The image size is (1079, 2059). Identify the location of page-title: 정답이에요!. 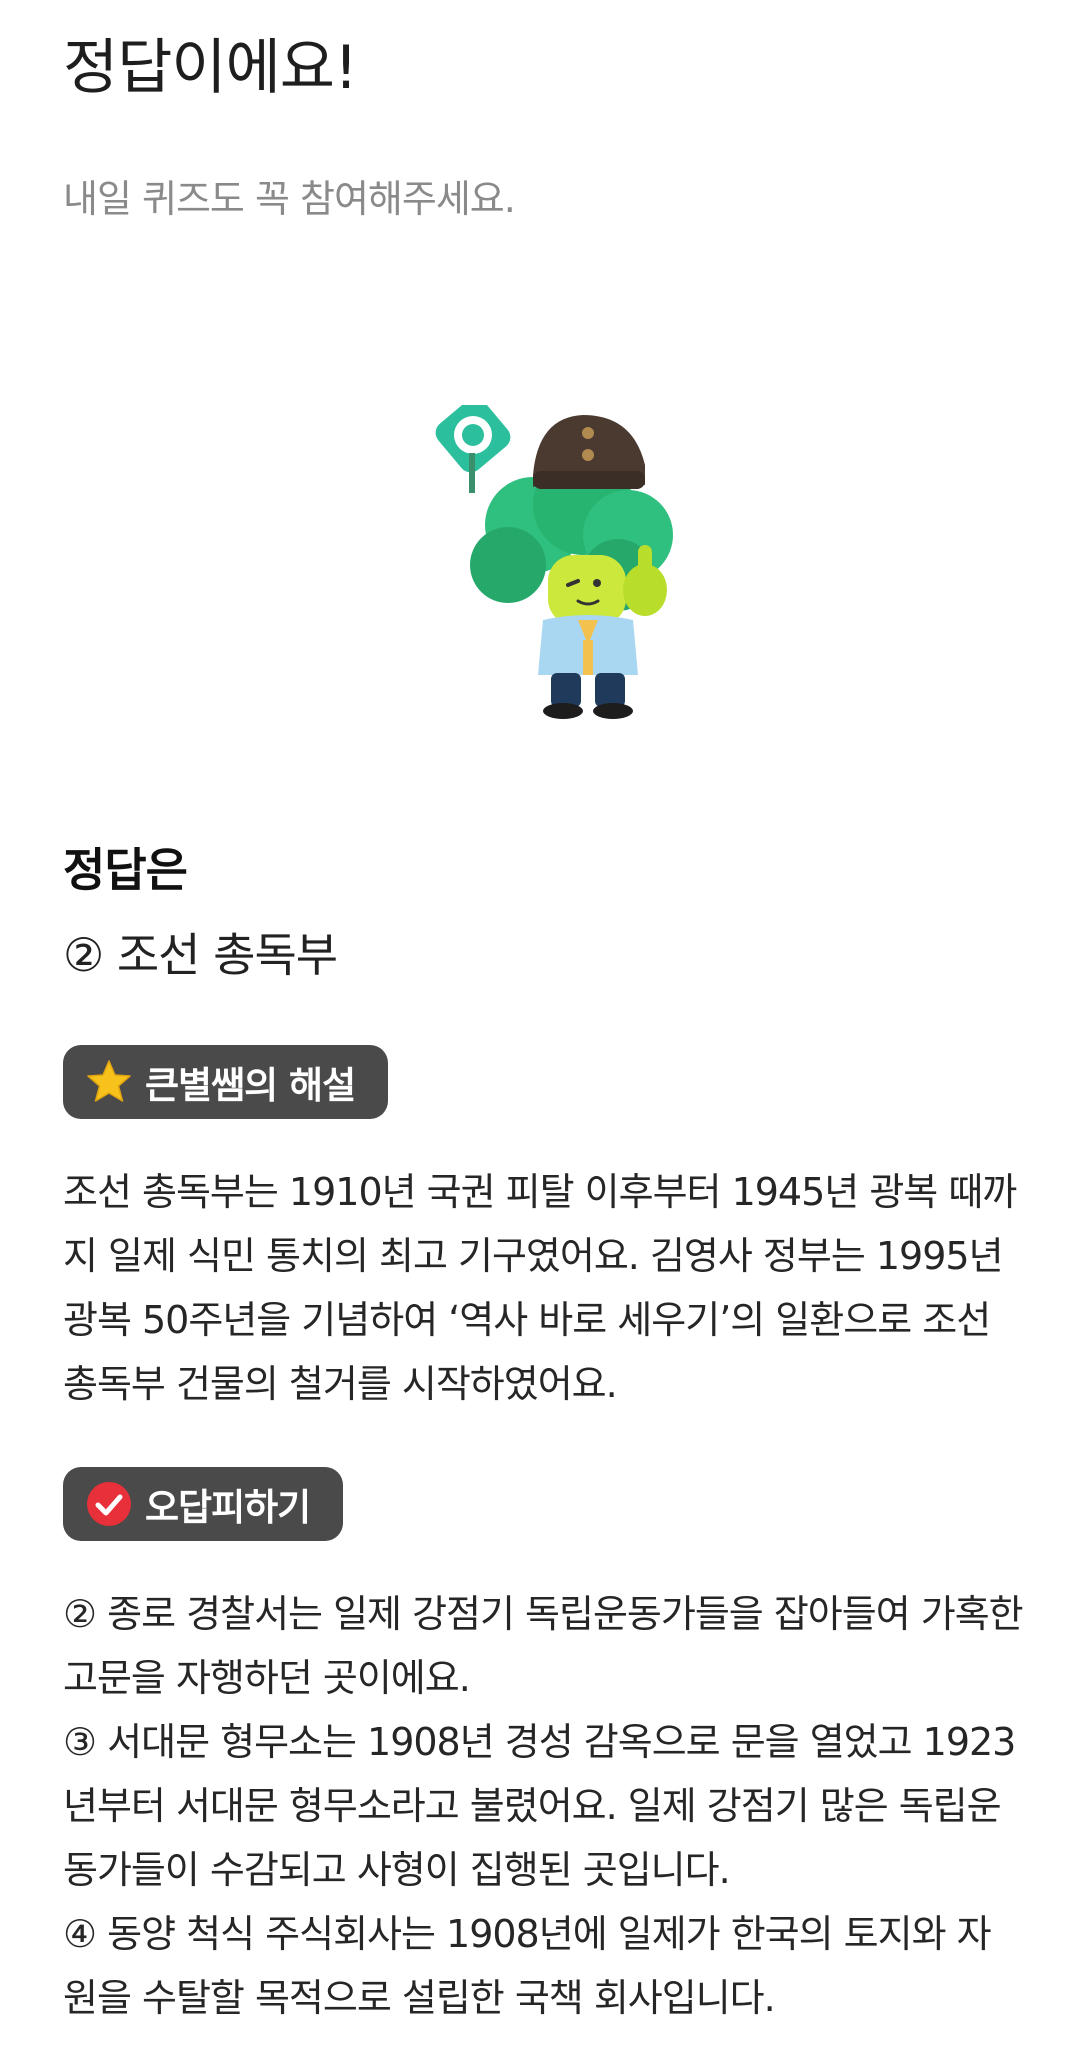
(210, 68).